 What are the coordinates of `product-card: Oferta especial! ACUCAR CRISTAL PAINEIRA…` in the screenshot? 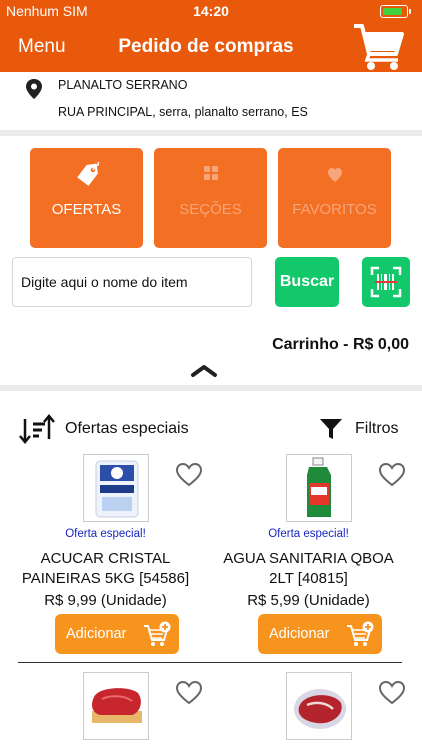 It's located at (105, 559).